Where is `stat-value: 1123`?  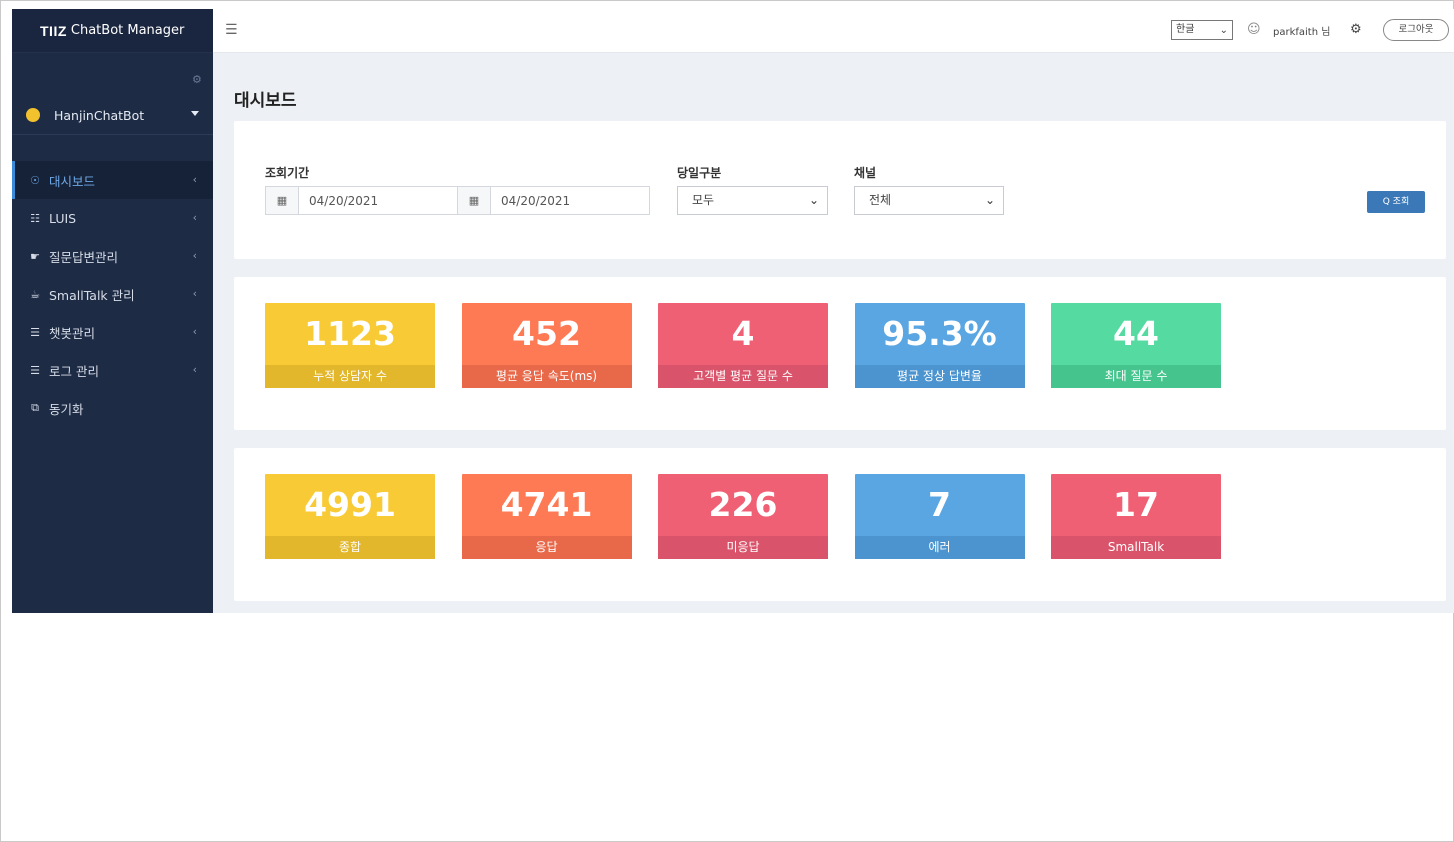
stat-value: 1123 is located at coordinates (350, 333).